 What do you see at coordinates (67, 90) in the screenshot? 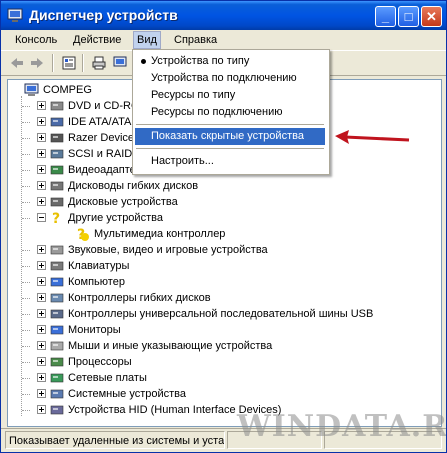
I see `tree-root-label: COMPEG` at bounding box center [67, 90].